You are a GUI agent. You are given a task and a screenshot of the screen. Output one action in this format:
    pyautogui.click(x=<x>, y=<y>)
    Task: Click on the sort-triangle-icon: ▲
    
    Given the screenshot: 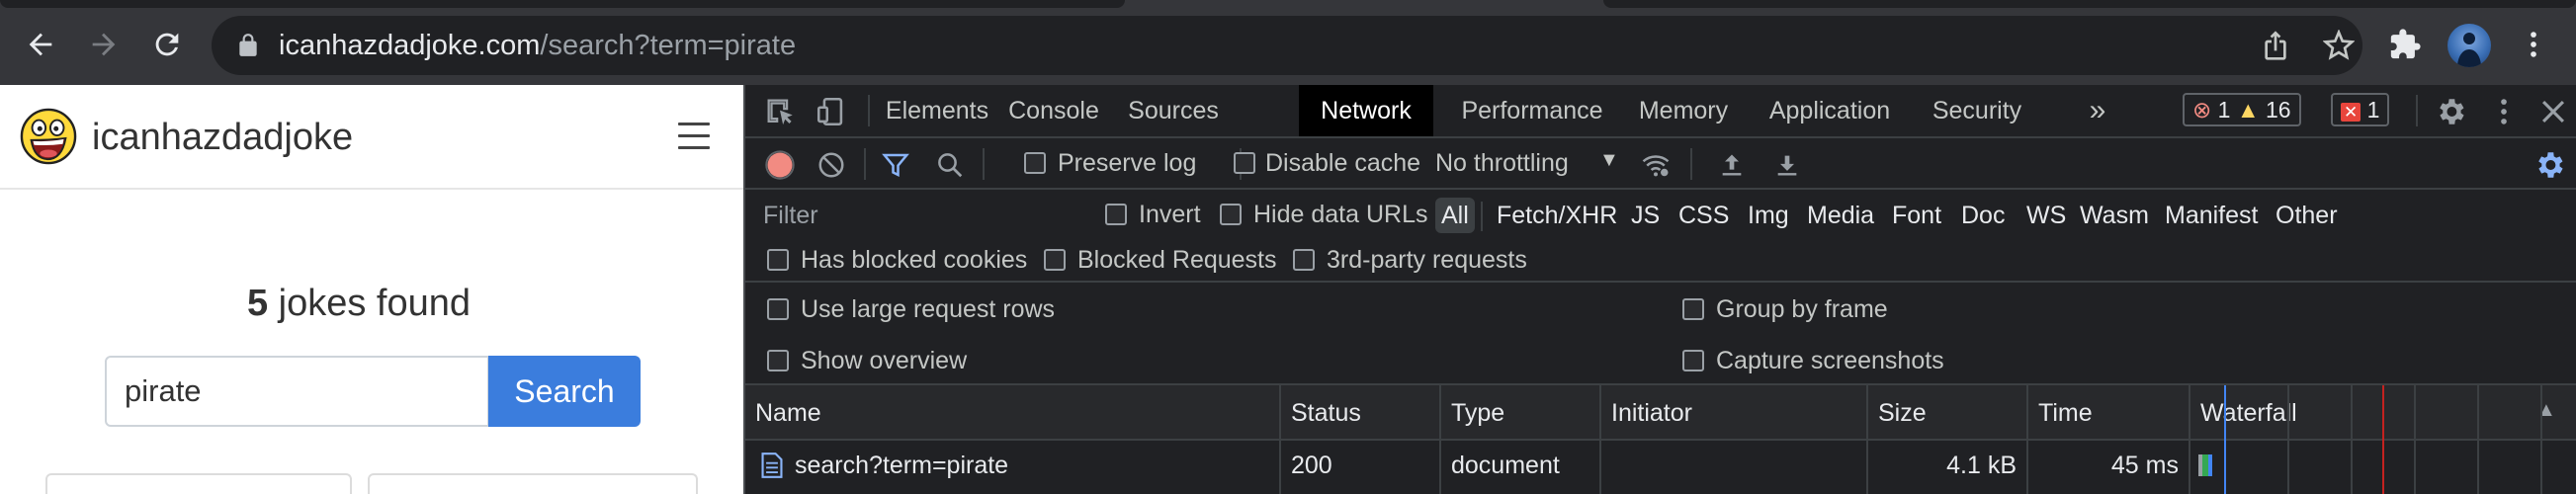 What is the action you would take?
    pyautogui.click(x=2546, y=410)
    